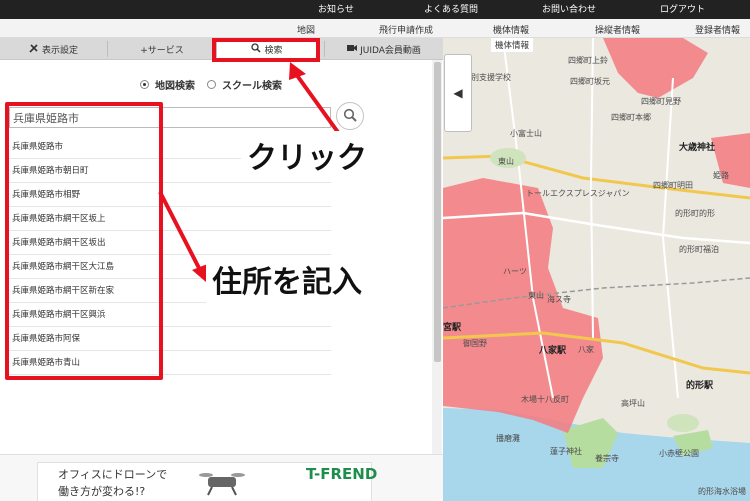 This screenshot has height=501, width=750. What do you see at coordinates (697, 148) in the screenshot?
I see `map-label: 大歳神社` at bounding box center [697, 148].